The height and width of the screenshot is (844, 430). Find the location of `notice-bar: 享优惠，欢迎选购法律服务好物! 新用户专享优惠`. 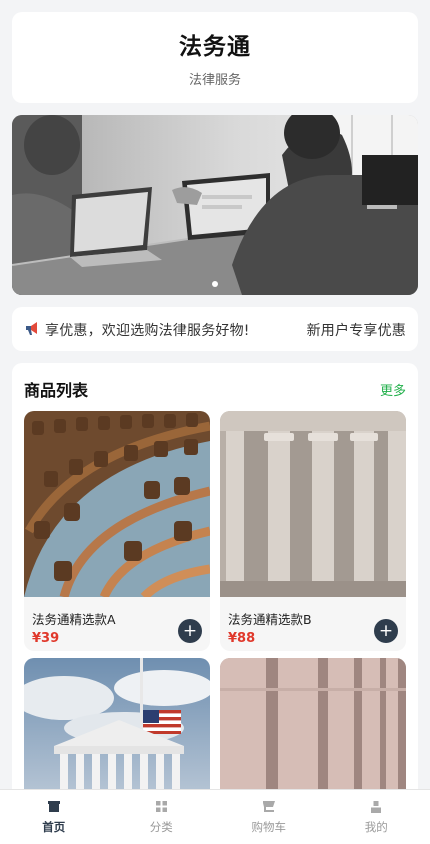

notice-bar: 享优惠，欢迎选购法律服务好物! 新用户专享优惠 is located at coordinates (215, 329).